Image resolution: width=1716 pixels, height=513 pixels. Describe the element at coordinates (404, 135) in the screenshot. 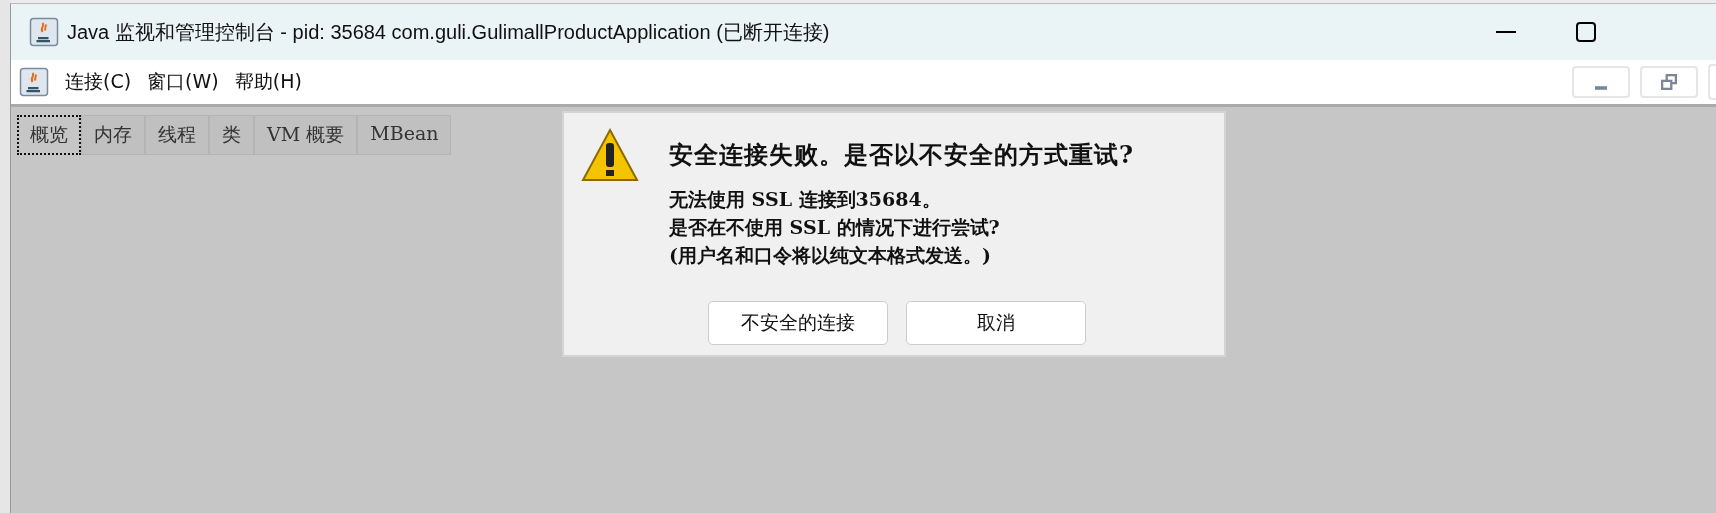

I see `tab: MBean` at that location.